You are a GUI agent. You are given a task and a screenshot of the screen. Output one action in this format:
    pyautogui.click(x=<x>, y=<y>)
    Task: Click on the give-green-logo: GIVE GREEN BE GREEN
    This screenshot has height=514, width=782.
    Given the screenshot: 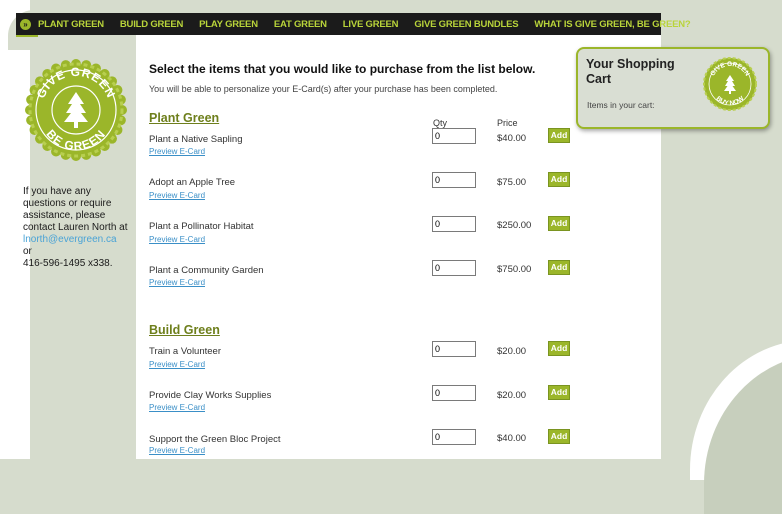 What is the action you would take?
    pyautogui.click(x=76, y=110)
    